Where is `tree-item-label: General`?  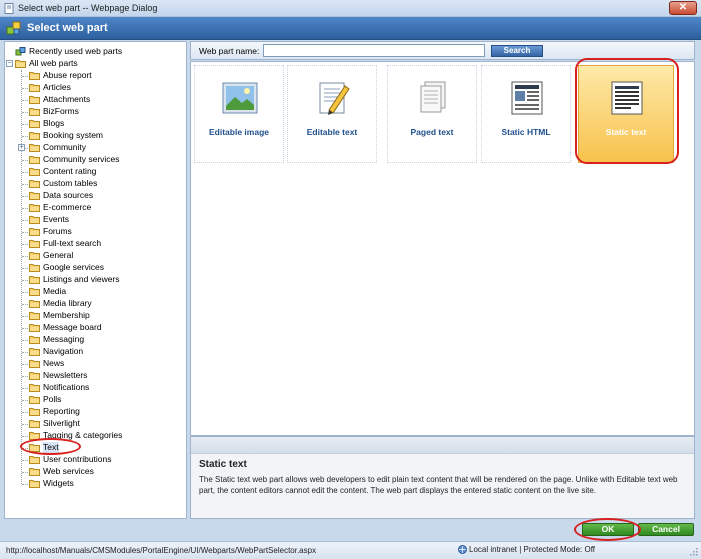
tree-item-label: General is located at coordinates (58, 255).